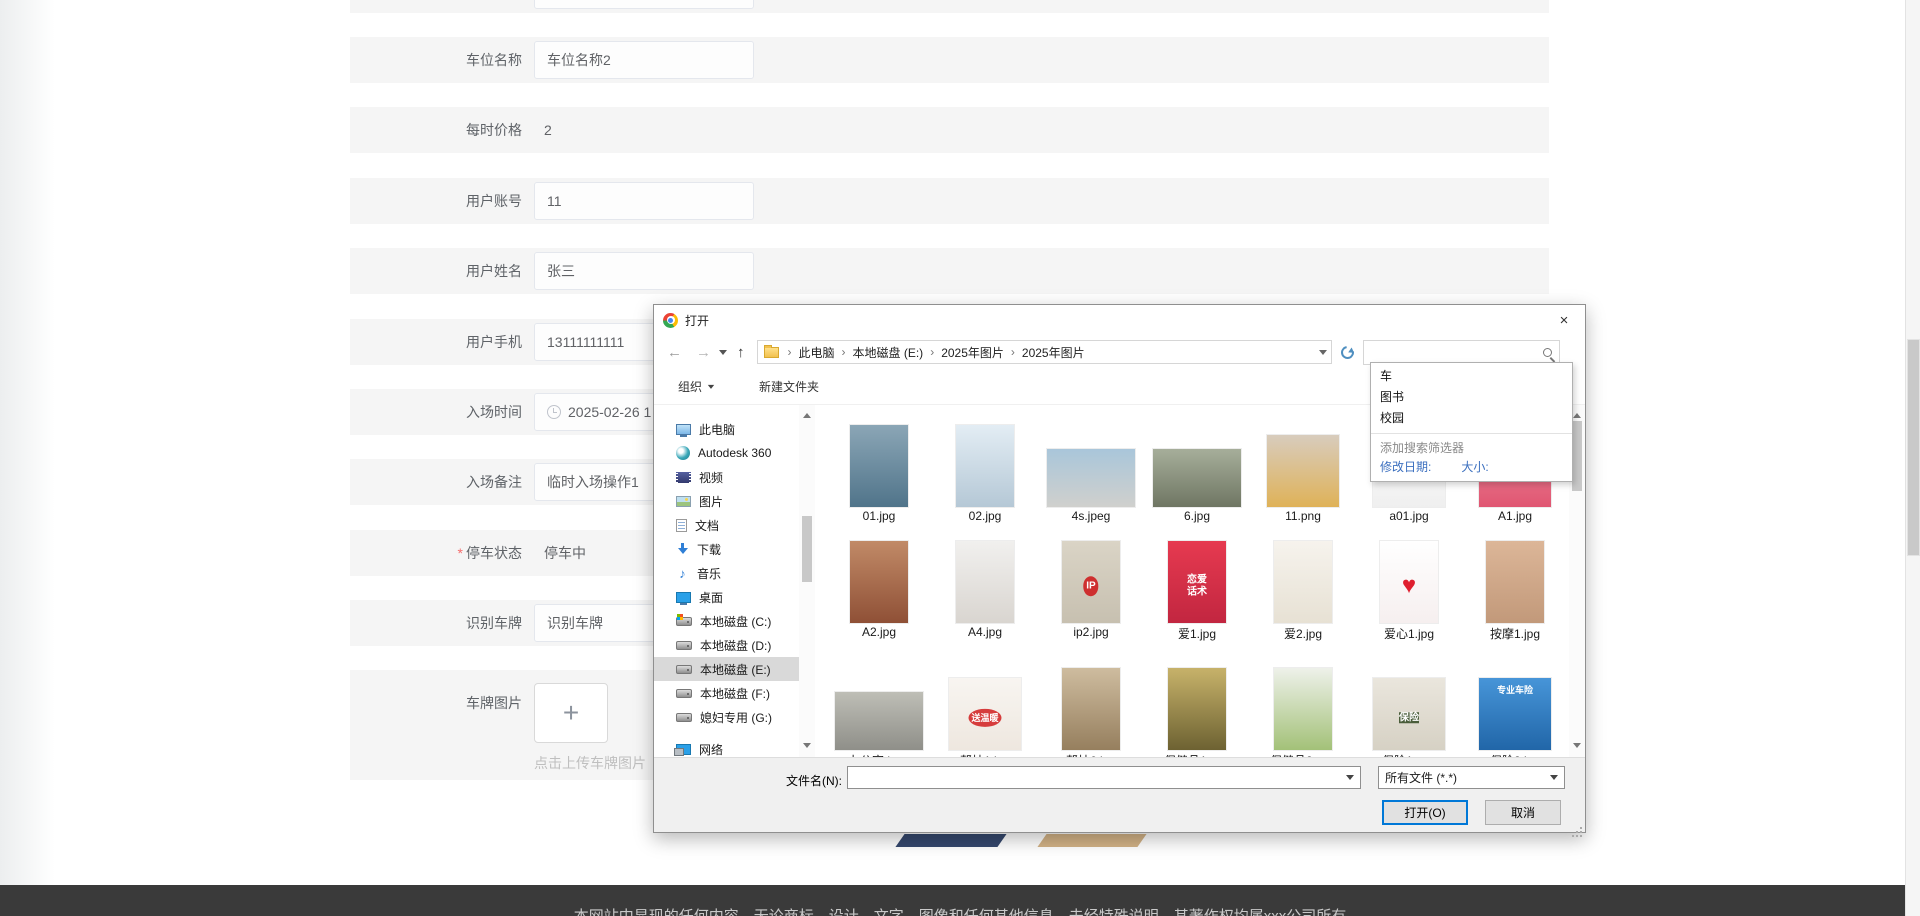 This screenshot has height=916, width=1920. I want to click on file-item: 4s.jpeg, so click(1091, 465).